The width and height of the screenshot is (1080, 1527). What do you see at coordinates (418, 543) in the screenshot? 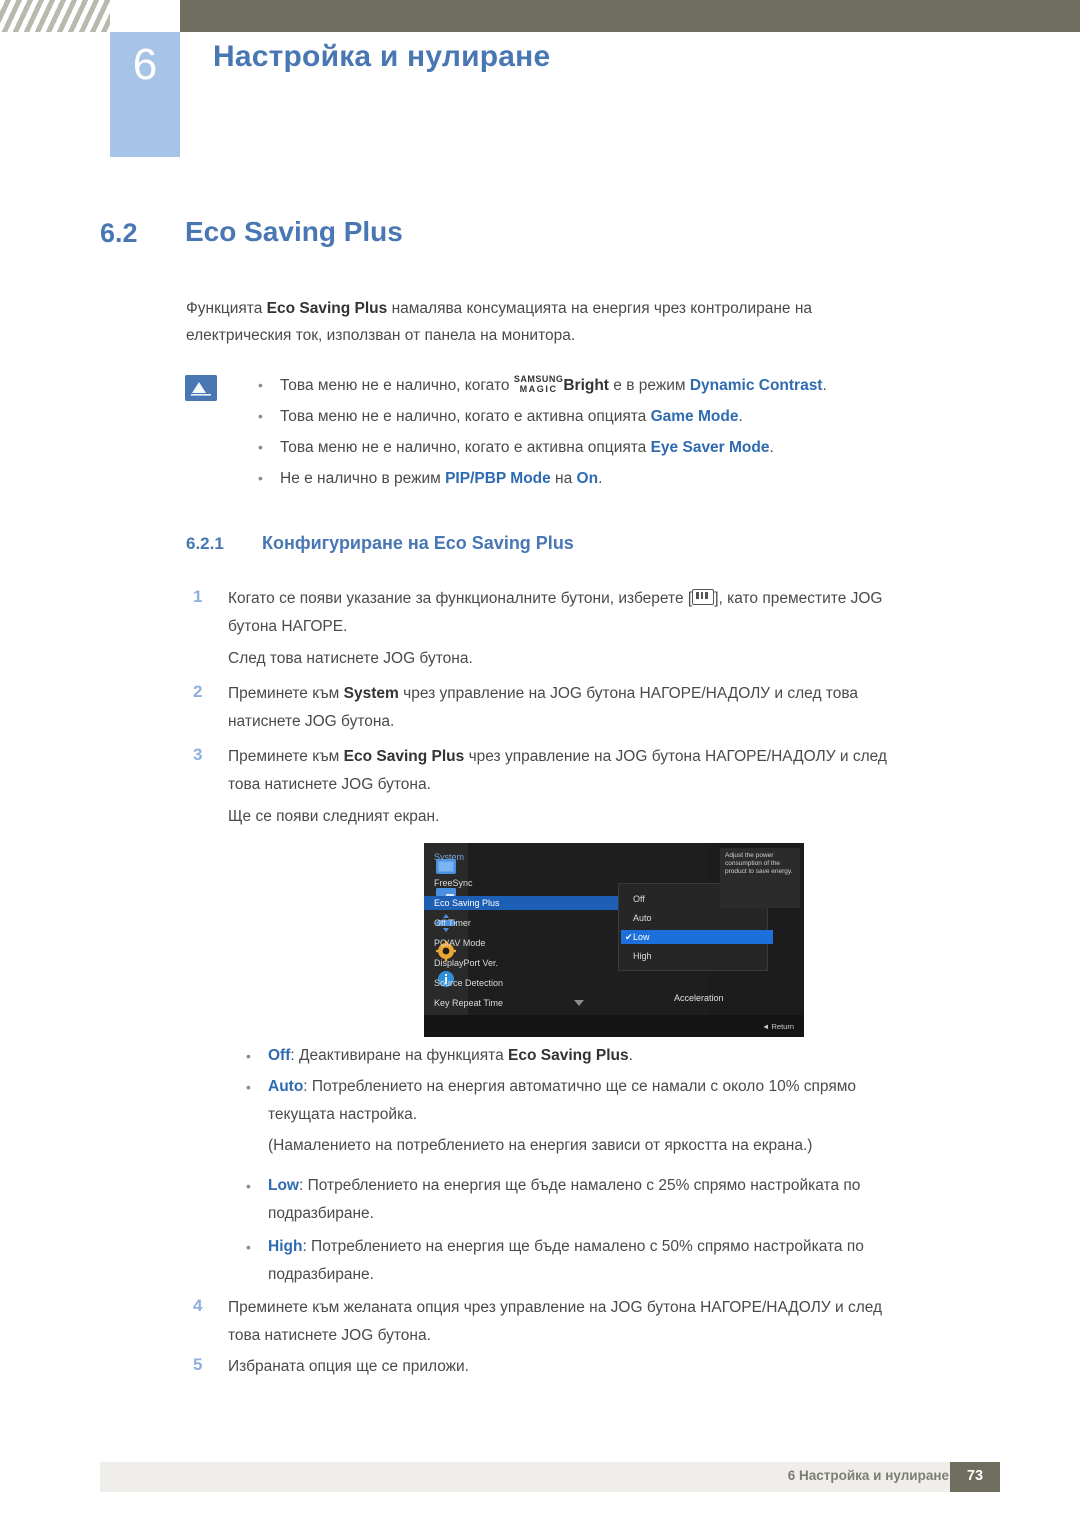
I see `subsection-title: Конфигуриране на Eco Saving Plus` at bounding box center [418, 543].